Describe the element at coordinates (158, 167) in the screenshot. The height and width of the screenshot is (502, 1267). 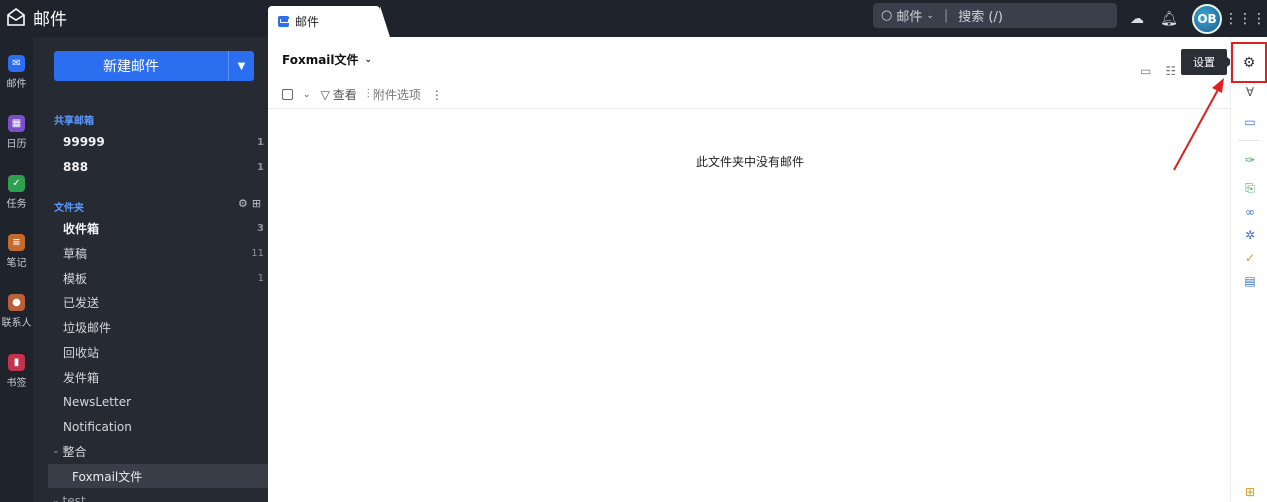
I see `shared-item-888: 888 1` at that location.